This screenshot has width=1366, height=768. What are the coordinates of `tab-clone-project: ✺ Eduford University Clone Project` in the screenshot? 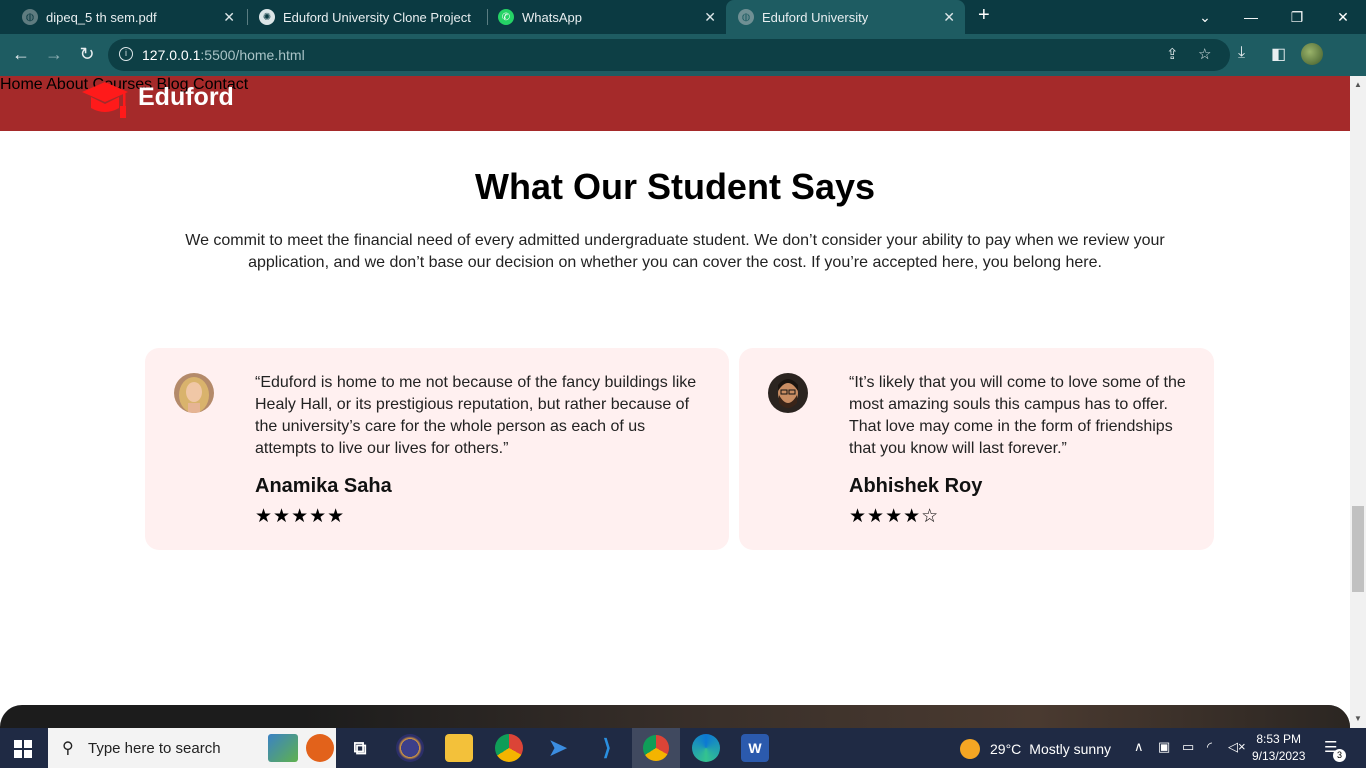 It's located at (362, 17).